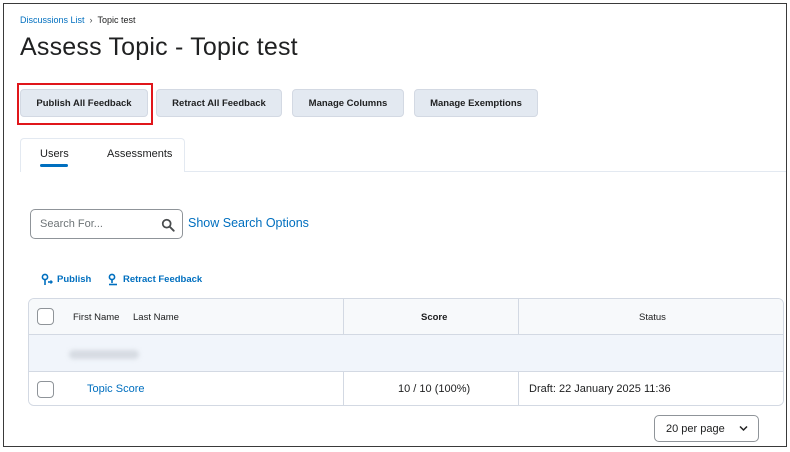 The width and height of the screenshot is (790, 452). I want to click on tab-assessments: Assessments, so click(139, 154).